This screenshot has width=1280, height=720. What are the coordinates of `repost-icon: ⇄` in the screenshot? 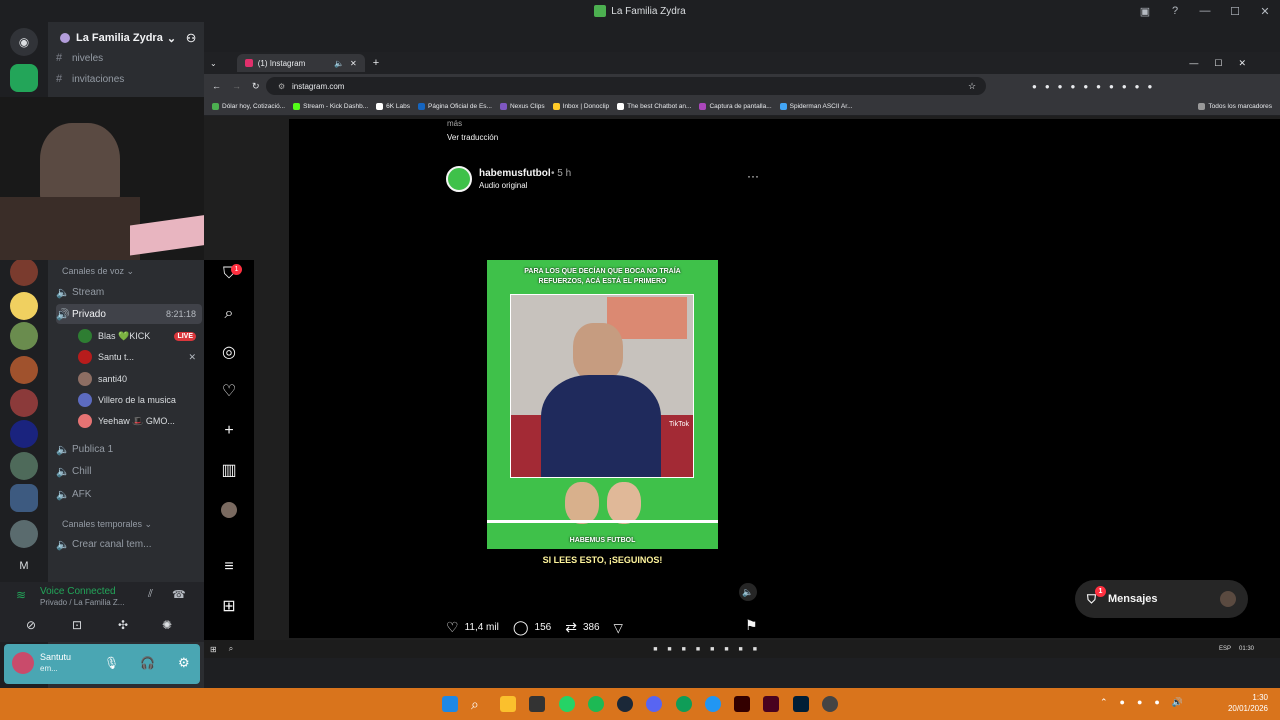 It's located at (571, 627).